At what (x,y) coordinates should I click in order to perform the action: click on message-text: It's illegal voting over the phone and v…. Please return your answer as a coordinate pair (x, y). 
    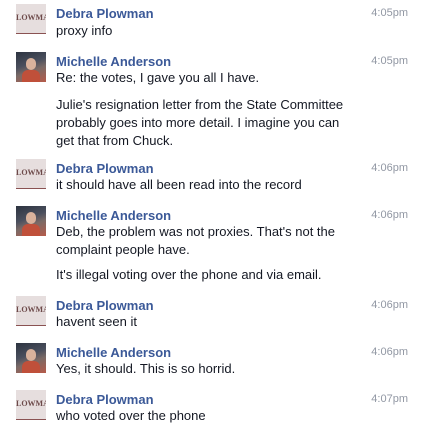
    Looking at the image, I should click on (189, 274).